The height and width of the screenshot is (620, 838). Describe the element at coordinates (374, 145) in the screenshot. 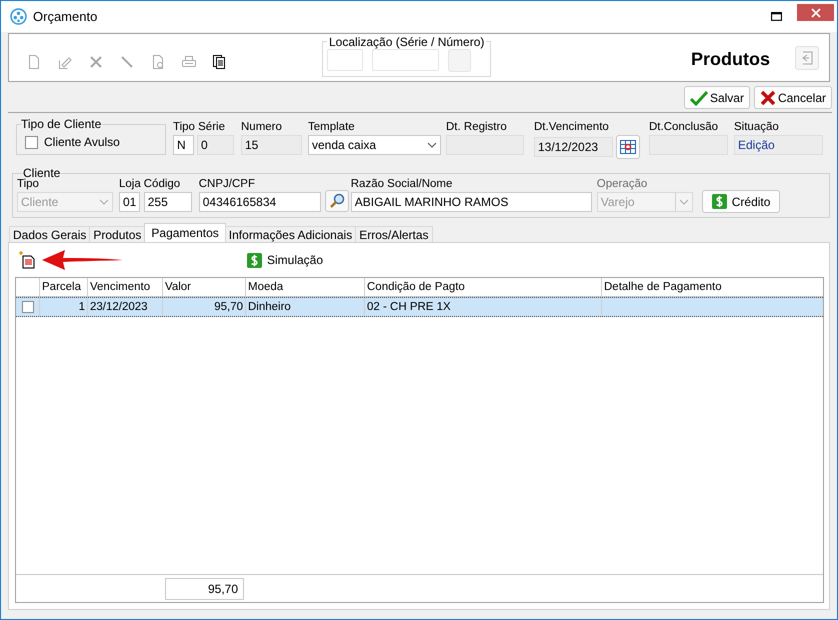

I see `template-select: venda caixa` at that location.